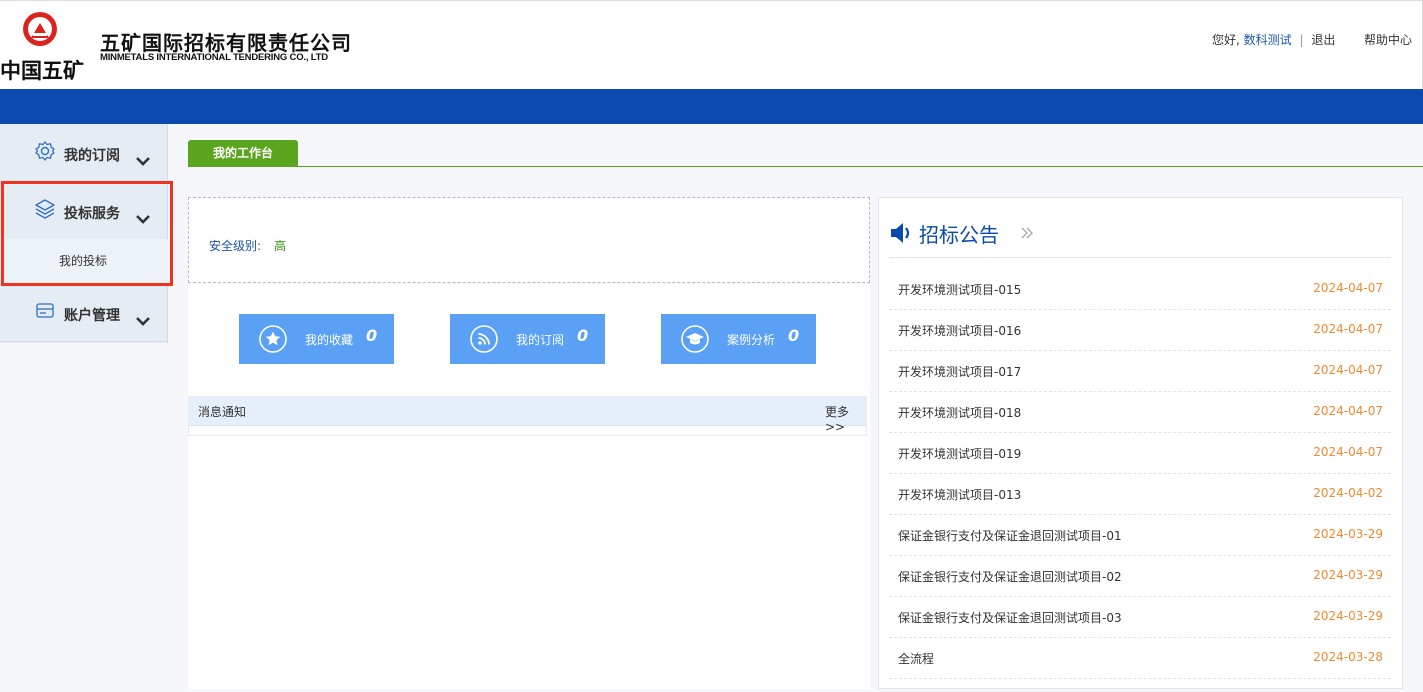 This screenshot has width=1423, height=692. Describe the element at coordinates (484, 339) in the screenshot. I see `rss-icon` at that location.